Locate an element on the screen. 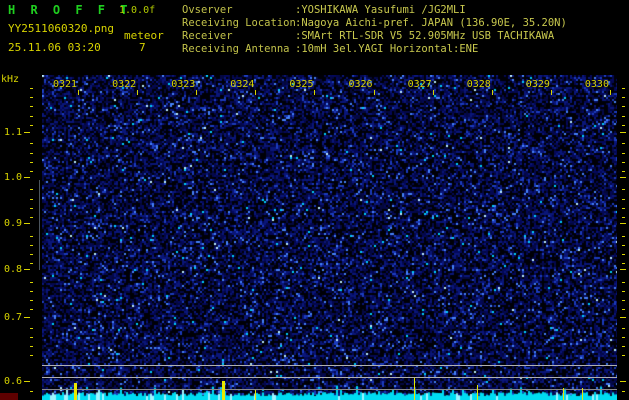  info-row-label: Receiving Location is located at coordinates (239, 23).